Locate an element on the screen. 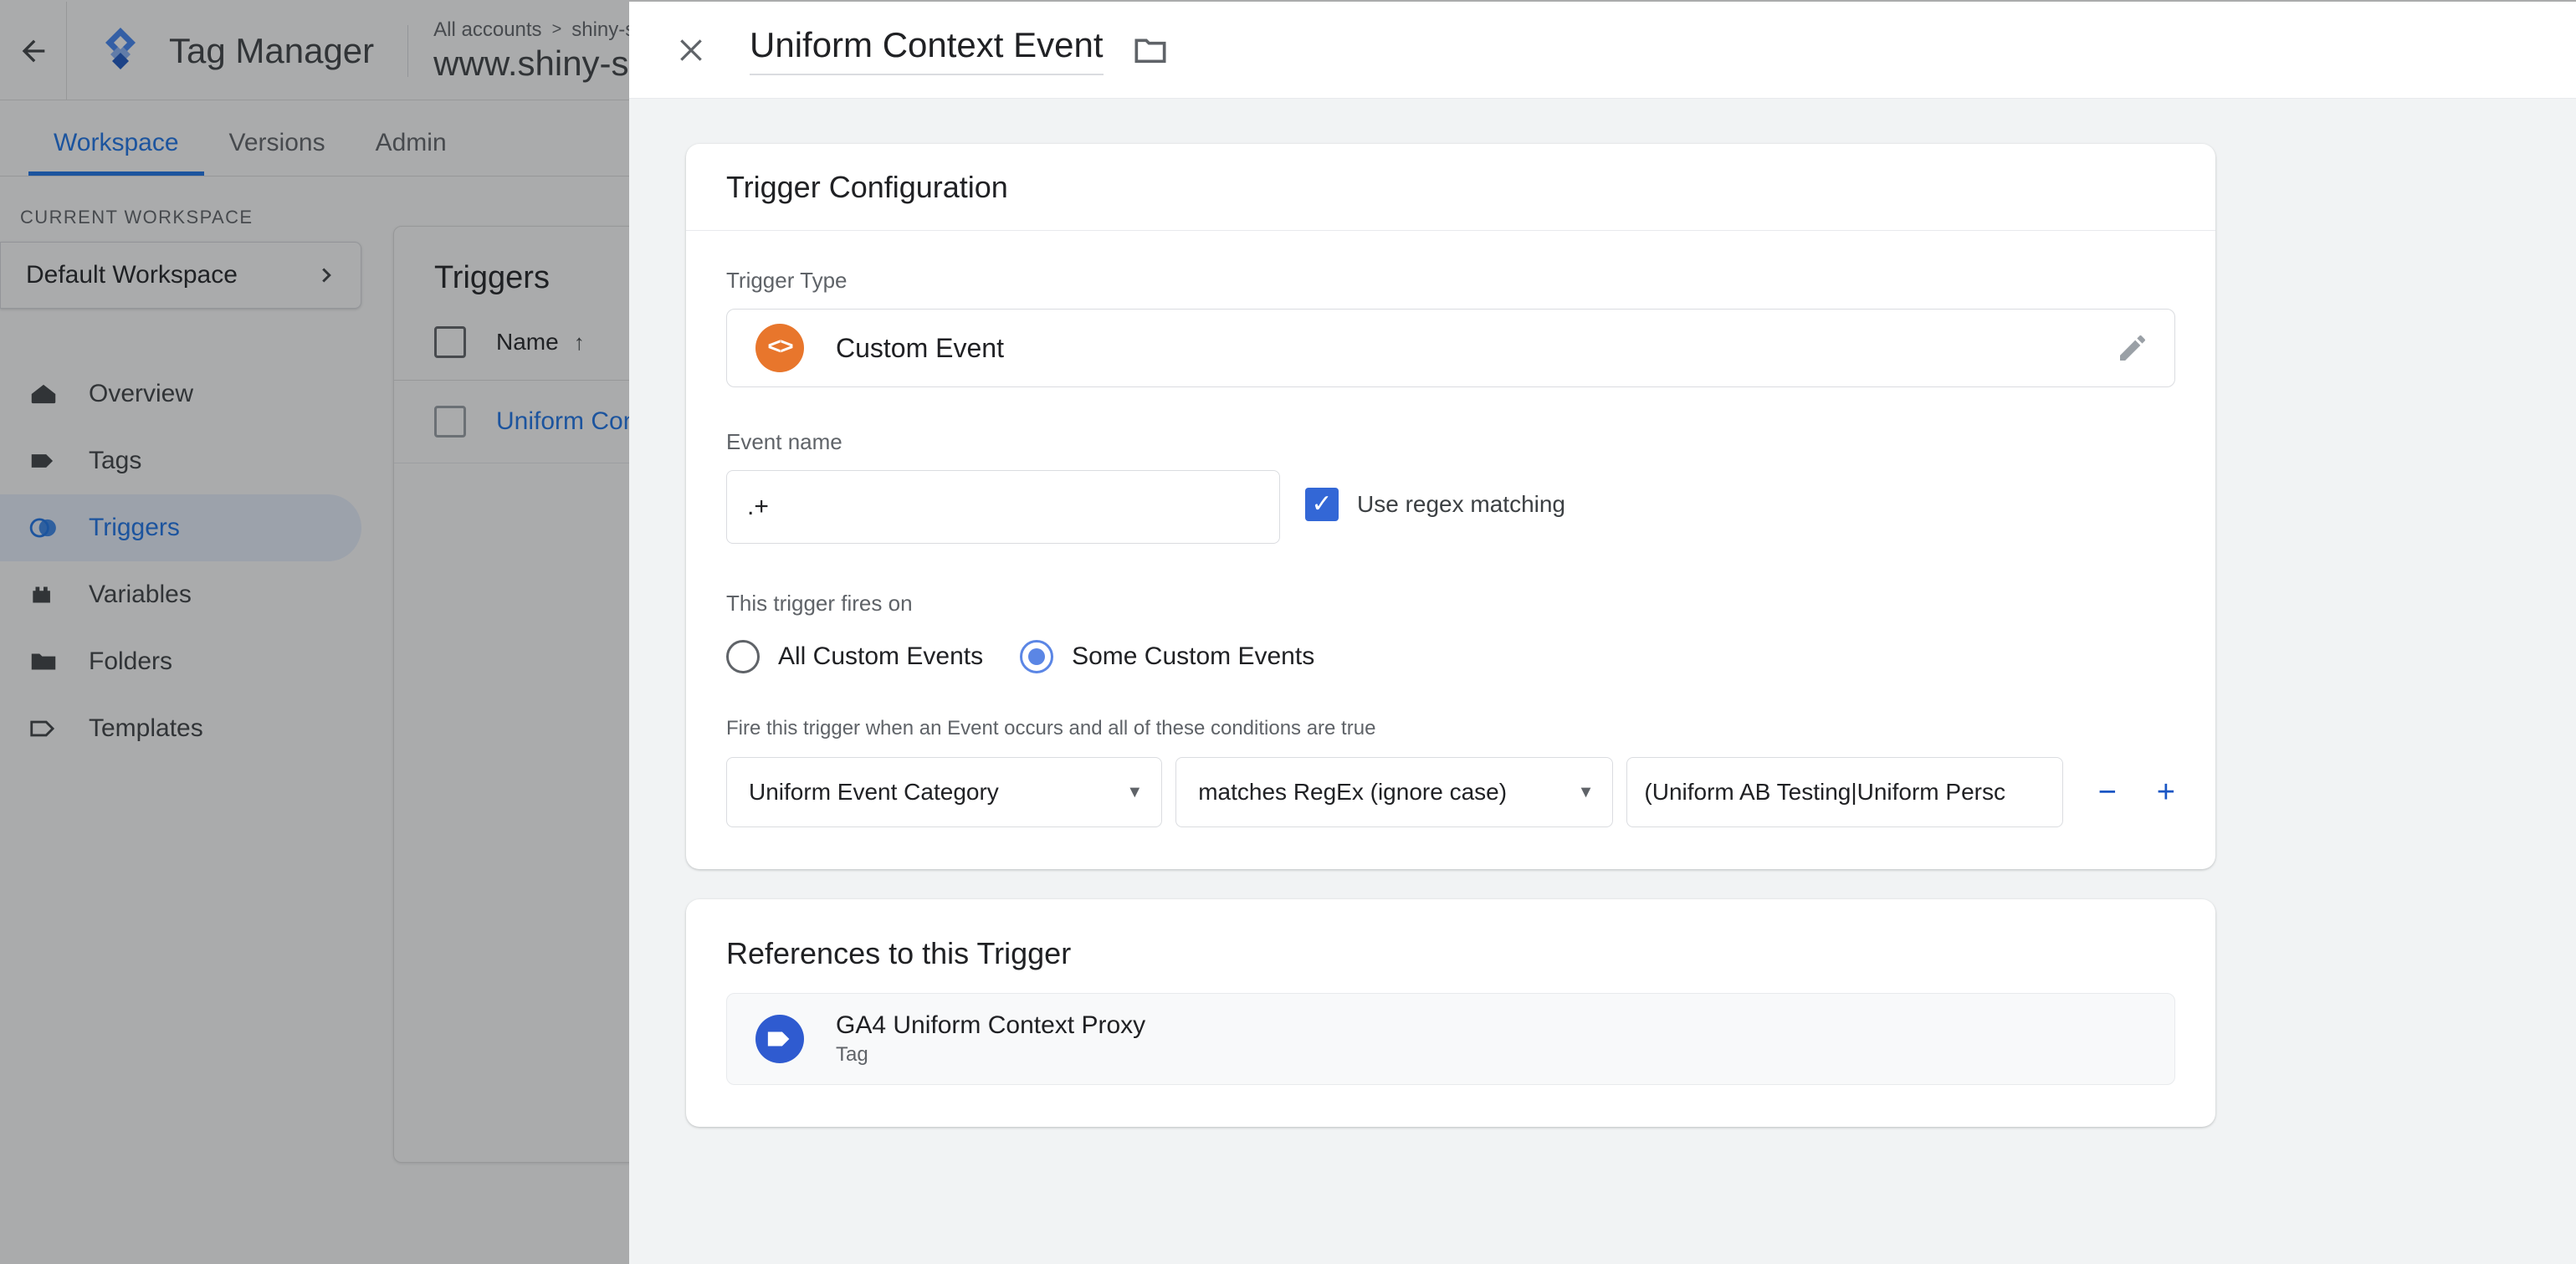  modal-title-wrap: Uniform Context Event is located at coordinates (959, 50).